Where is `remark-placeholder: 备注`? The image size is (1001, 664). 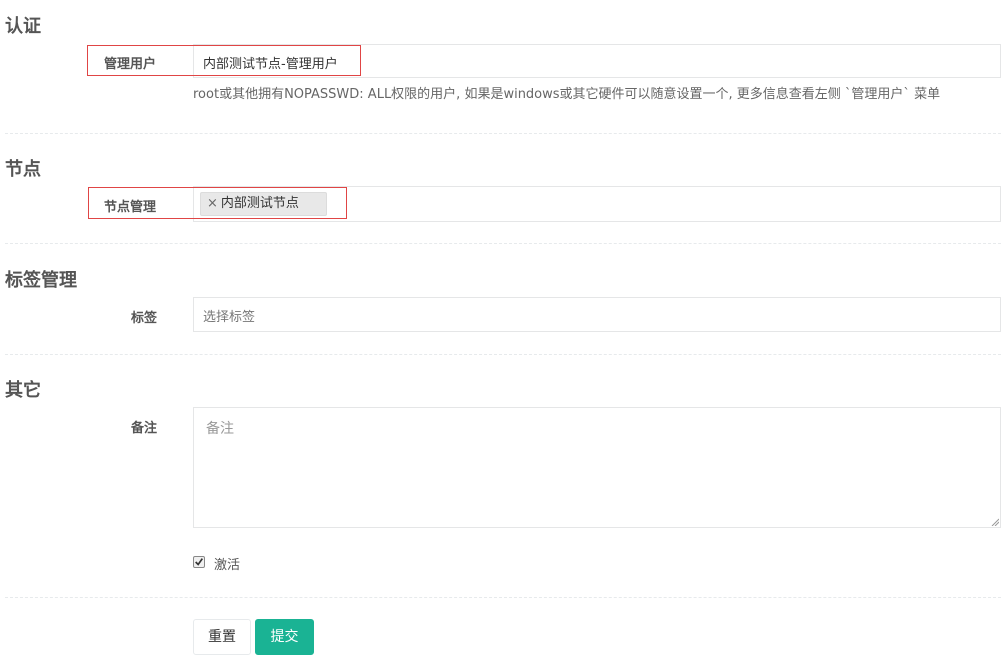
remark-placeholder: 备注 is located at coordinates (220, 429).